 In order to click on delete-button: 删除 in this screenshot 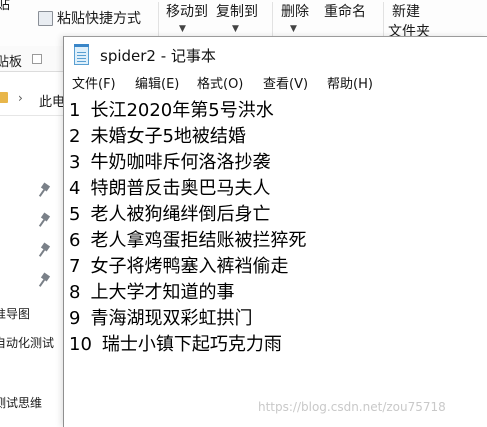, I will do `click(295, 12)`.